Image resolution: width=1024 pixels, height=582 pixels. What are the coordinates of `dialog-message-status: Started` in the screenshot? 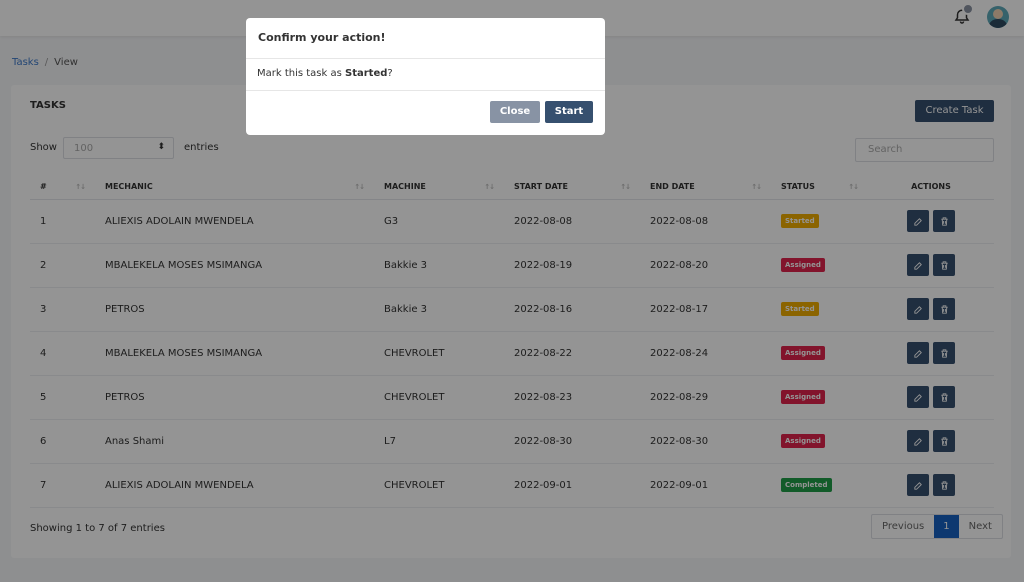 It's located at (366, 73).